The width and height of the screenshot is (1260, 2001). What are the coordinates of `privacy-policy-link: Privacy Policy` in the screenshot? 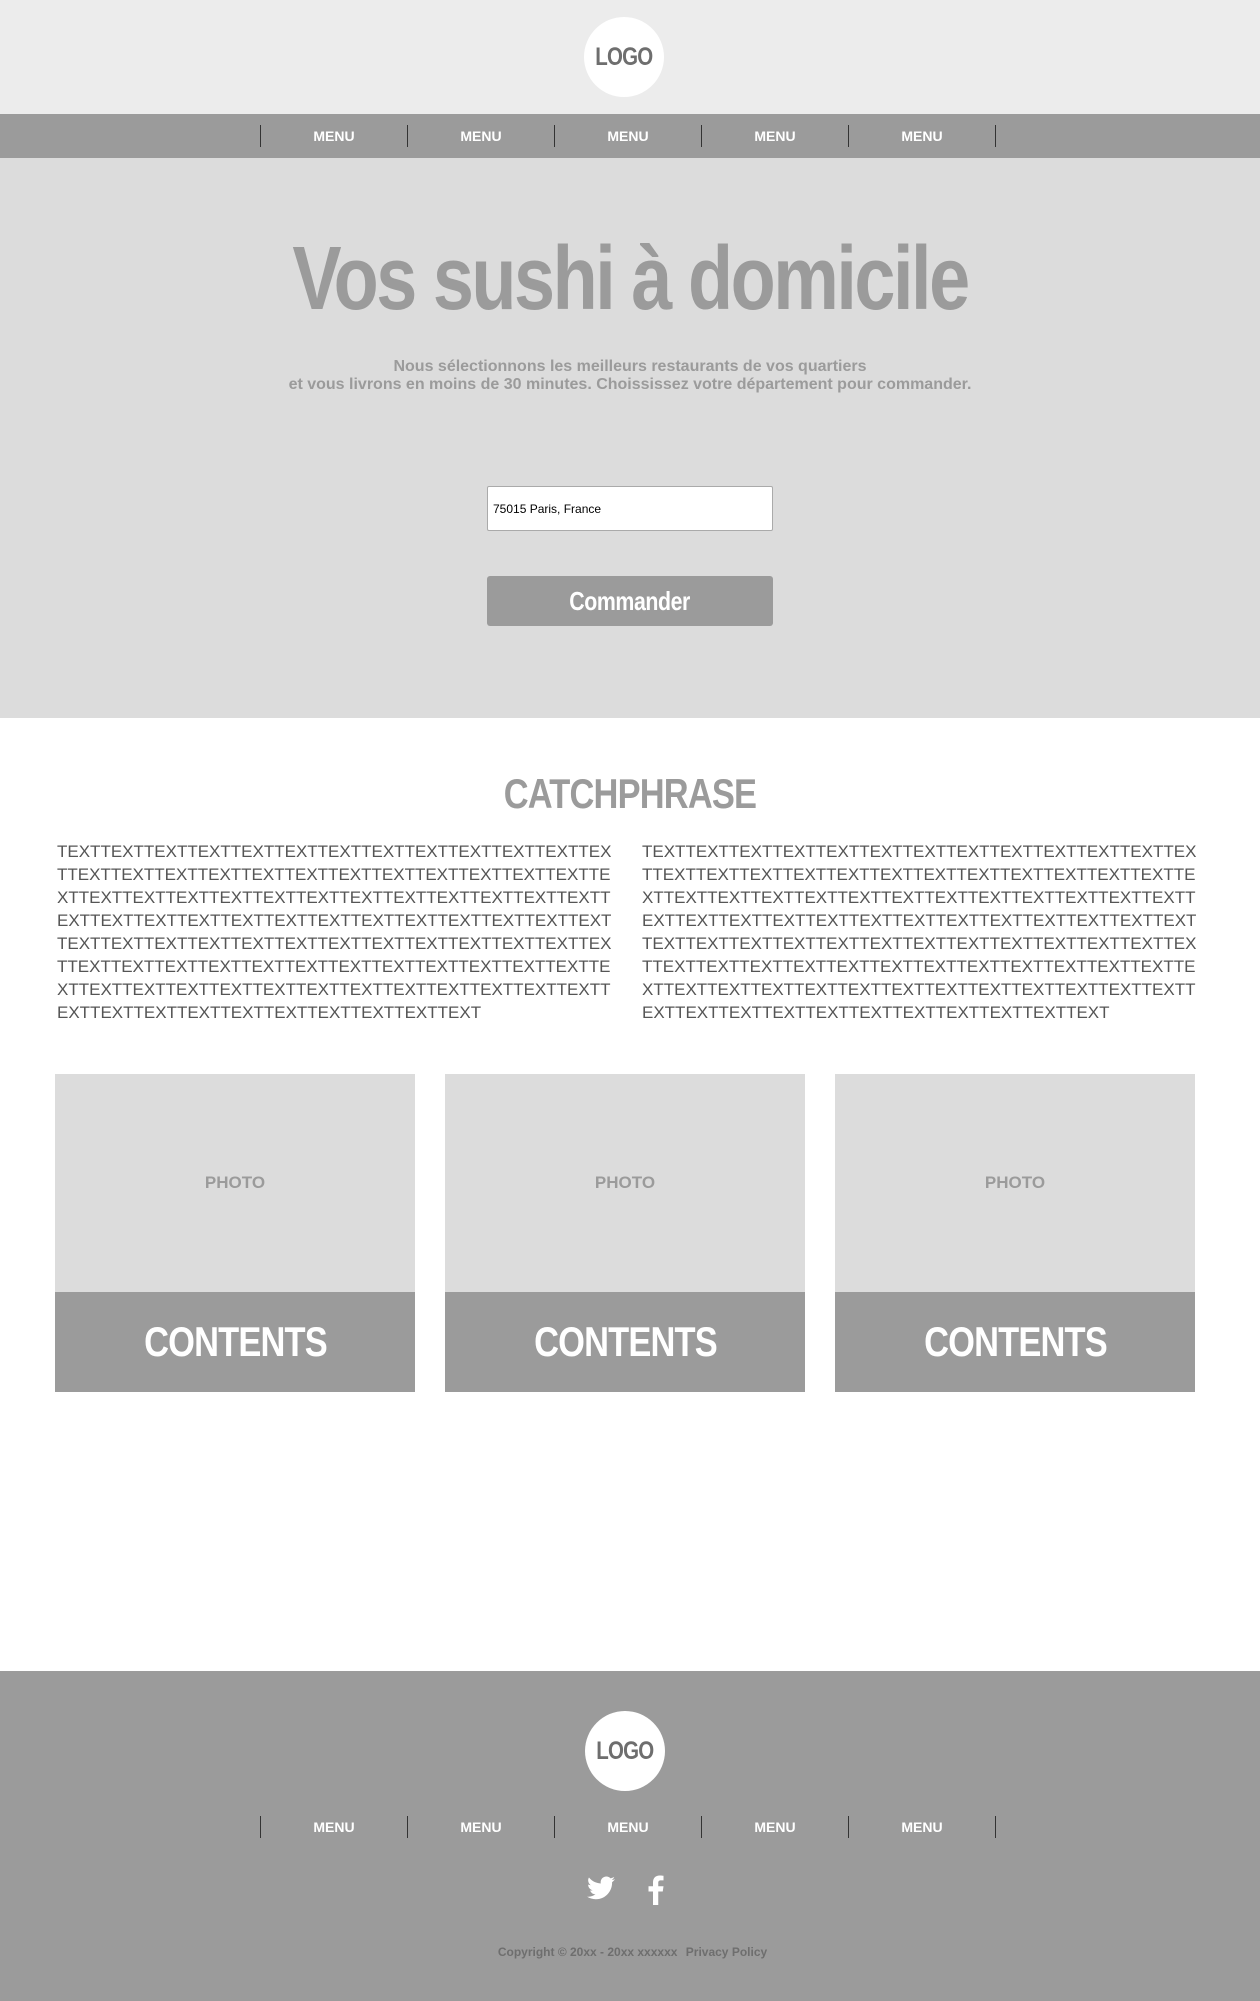 It's located at (726, 1952).